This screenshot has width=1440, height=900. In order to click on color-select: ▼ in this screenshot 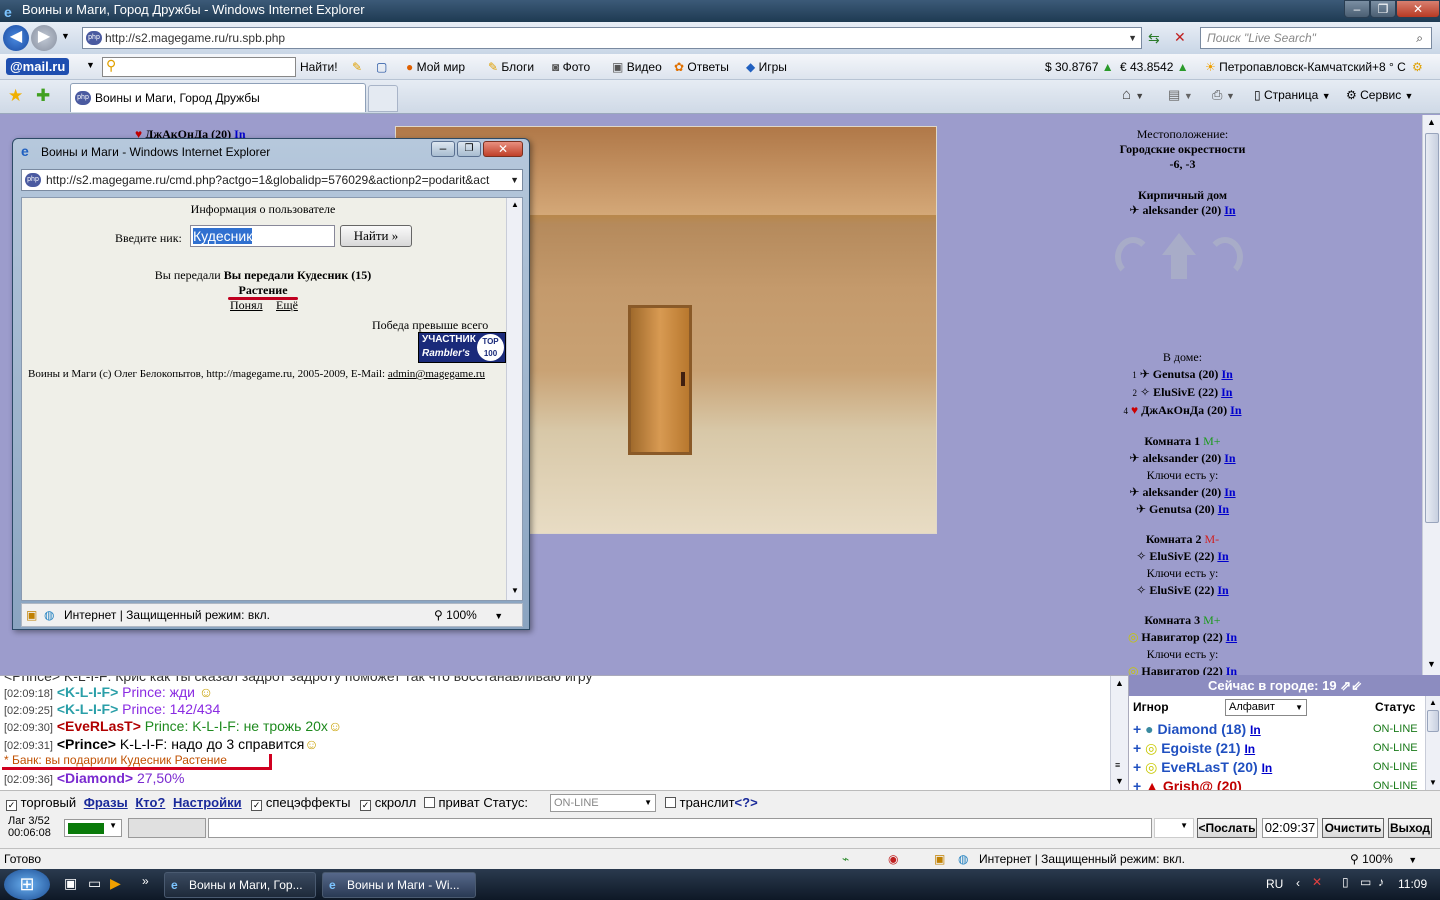, I will do `click(93, 828)`.